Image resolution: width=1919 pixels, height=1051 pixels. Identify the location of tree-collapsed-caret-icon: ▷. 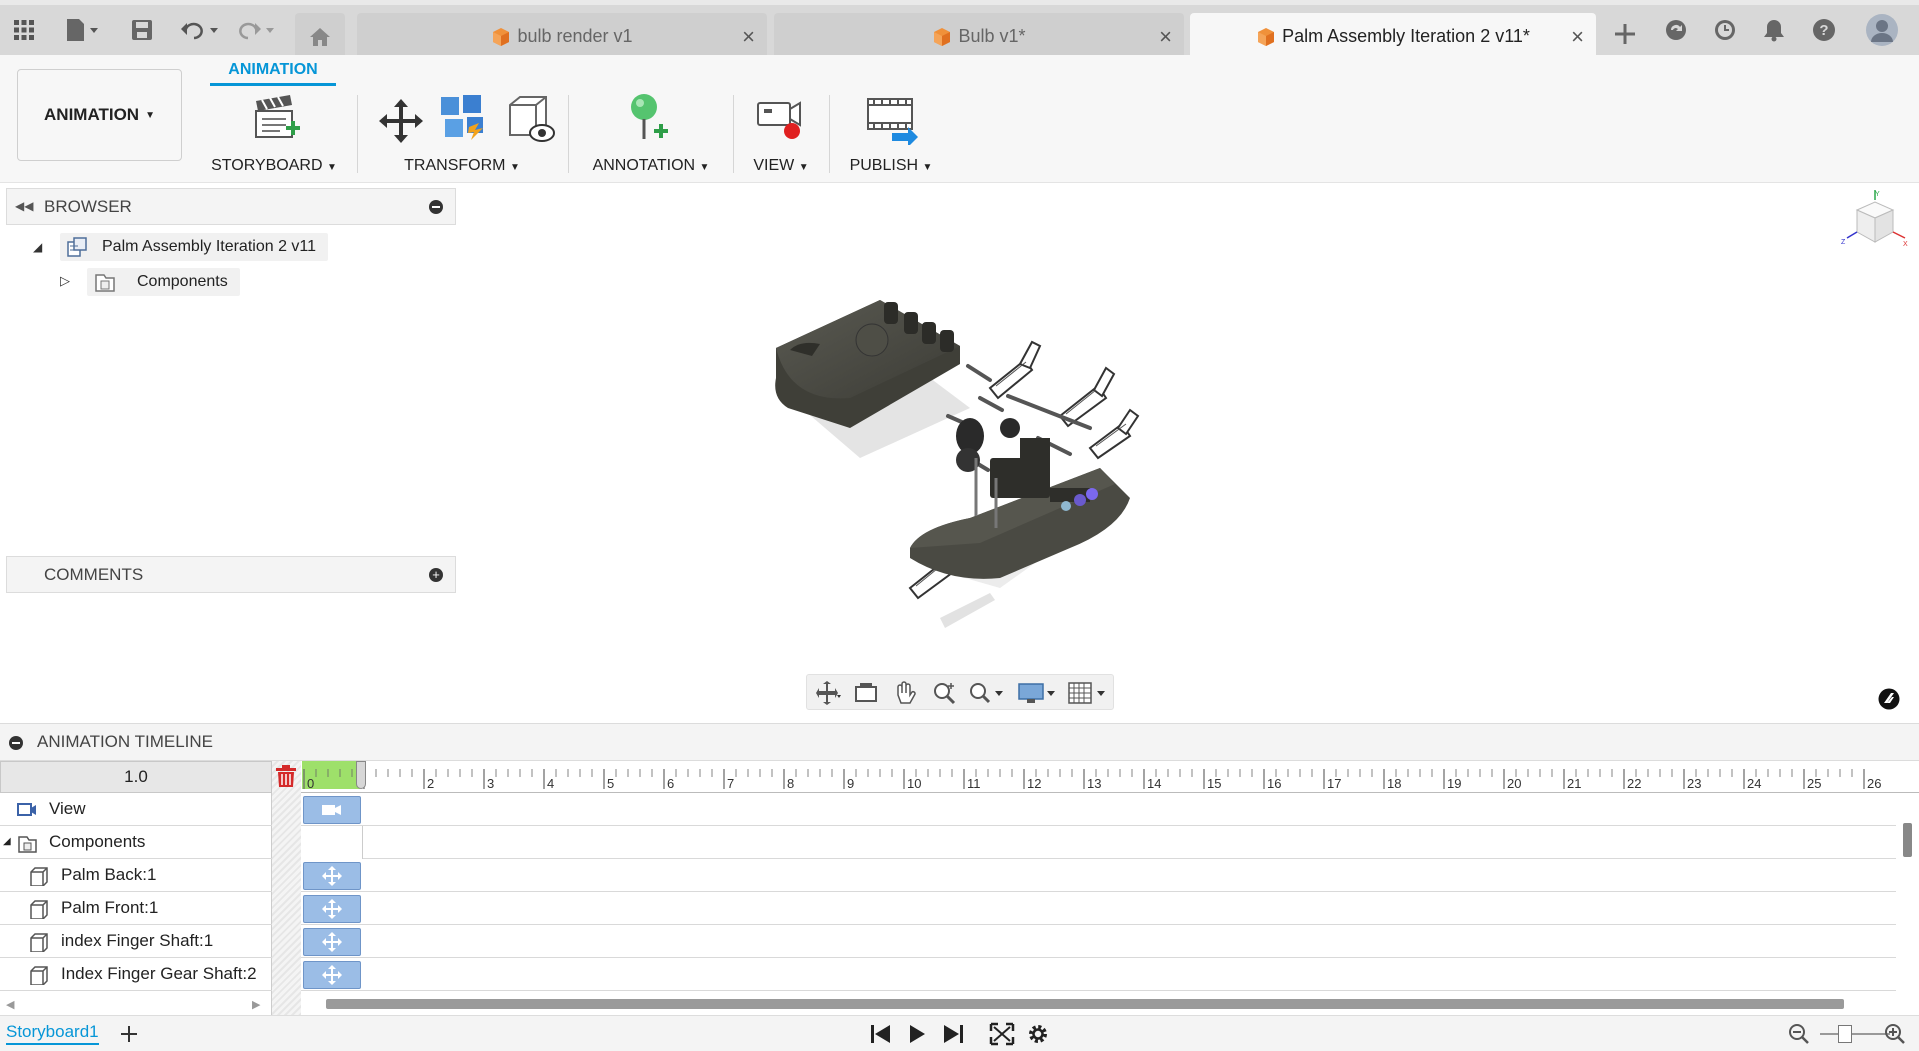
(65, 281).